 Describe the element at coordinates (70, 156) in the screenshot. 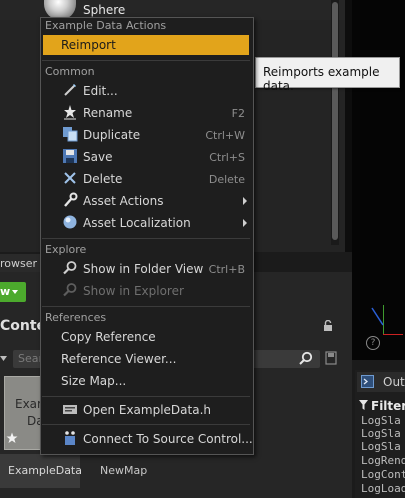

I see `save-icon` at that location.